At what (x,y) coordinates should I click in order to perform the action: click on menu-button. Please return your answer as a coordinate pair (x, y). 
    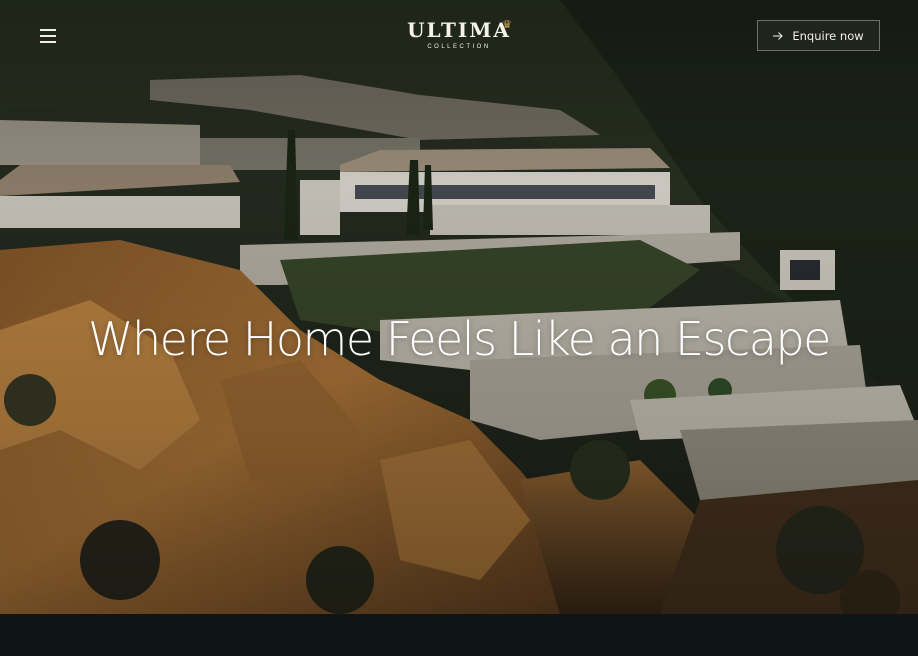
    Looking at the image, I should click on (49, 35).